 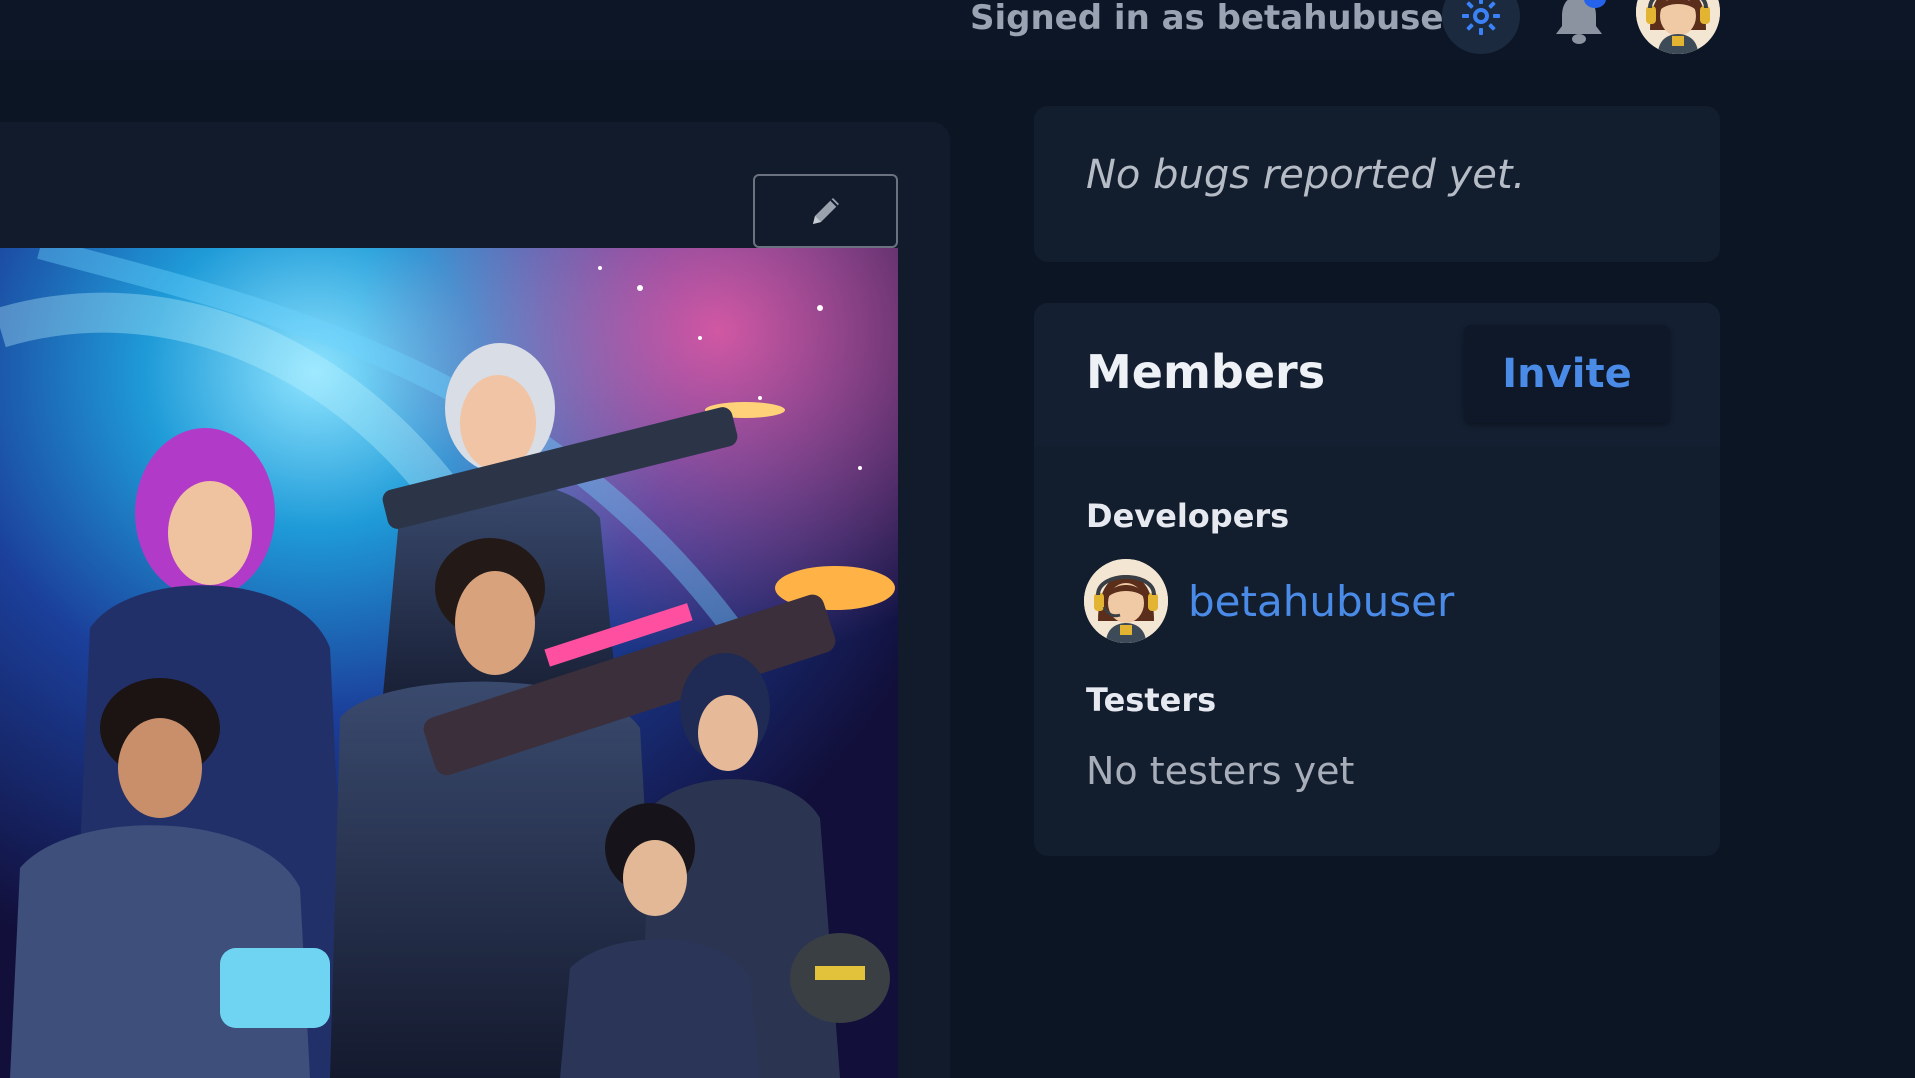 I want to click on top-bar: Signed in as betahubuser, so click(x=957, y=30).